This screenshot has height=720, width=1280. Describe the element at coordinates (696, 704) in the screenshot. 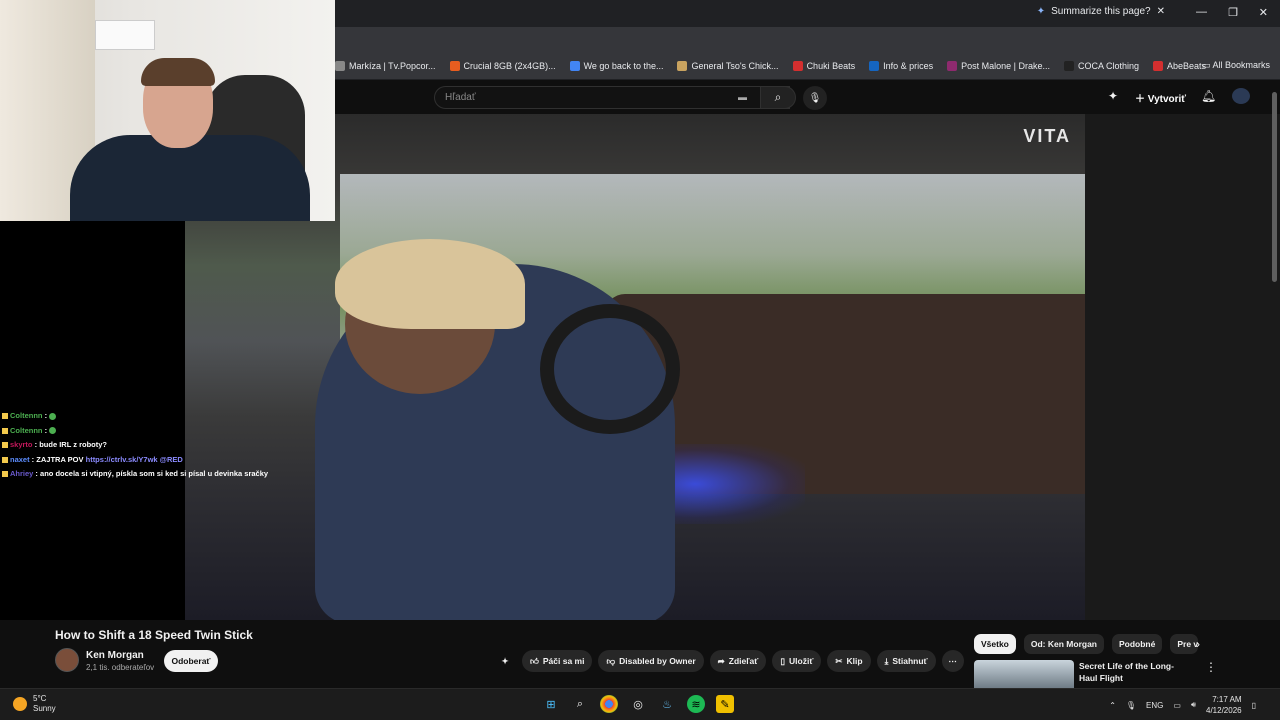

I see `spotify-icon: ≋` at that location.